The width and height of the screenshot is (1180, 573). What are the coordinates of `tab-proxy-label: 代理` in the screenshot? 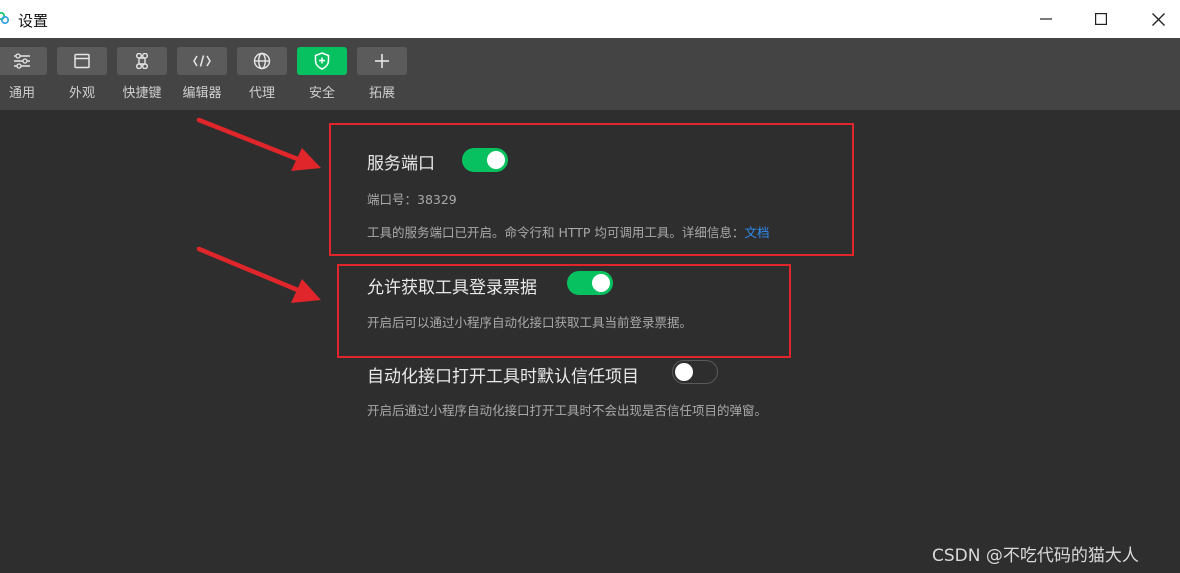 It's located at (261, 93).